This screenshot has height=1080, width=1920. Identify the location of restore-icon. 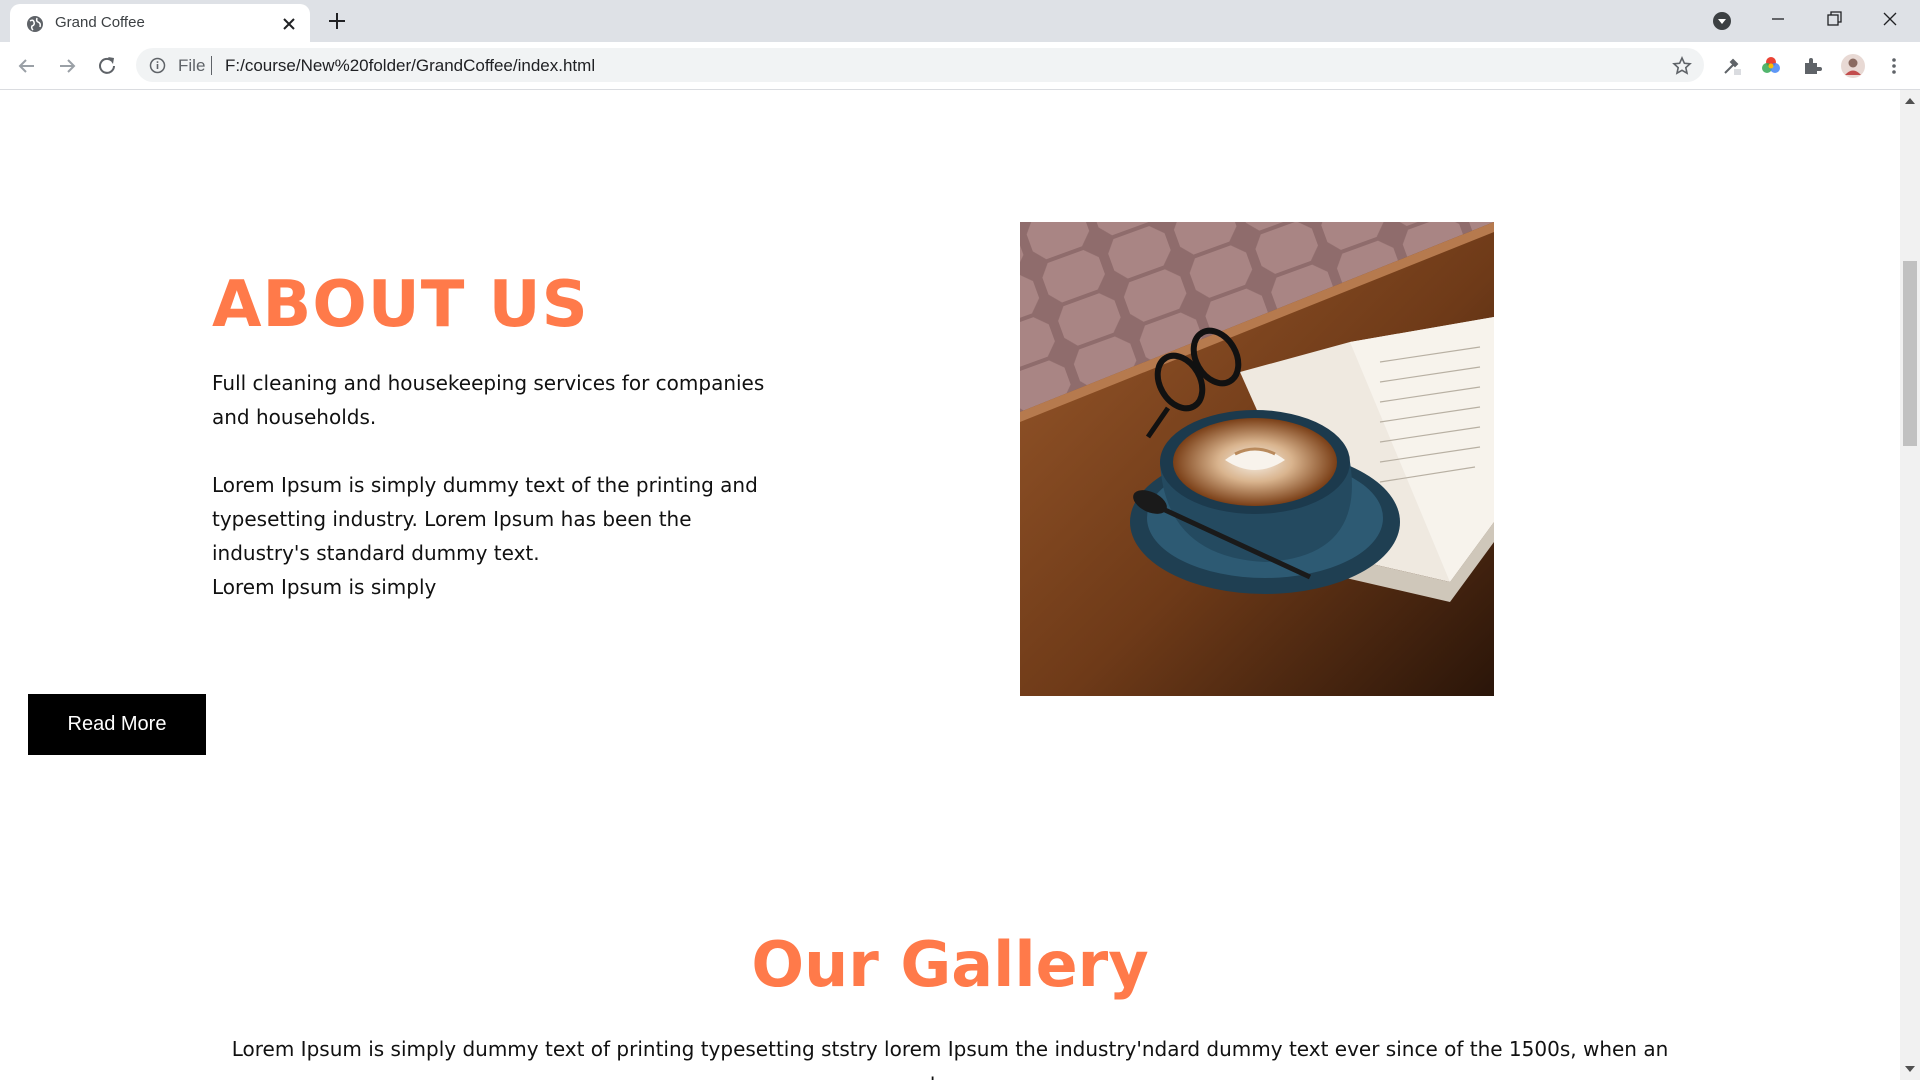
(1834, 21).